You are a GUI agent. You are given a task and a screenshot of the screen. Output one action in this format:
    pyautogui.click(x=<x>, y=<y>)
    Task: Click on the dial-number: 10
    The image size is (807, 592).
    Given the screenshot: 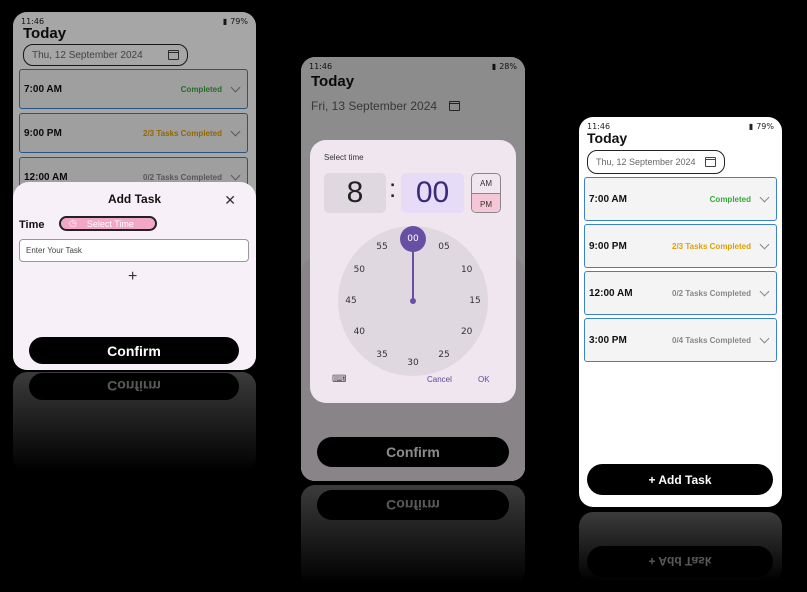 What is the action you would take?
    pyautogui.click(x=466, y=270)
    